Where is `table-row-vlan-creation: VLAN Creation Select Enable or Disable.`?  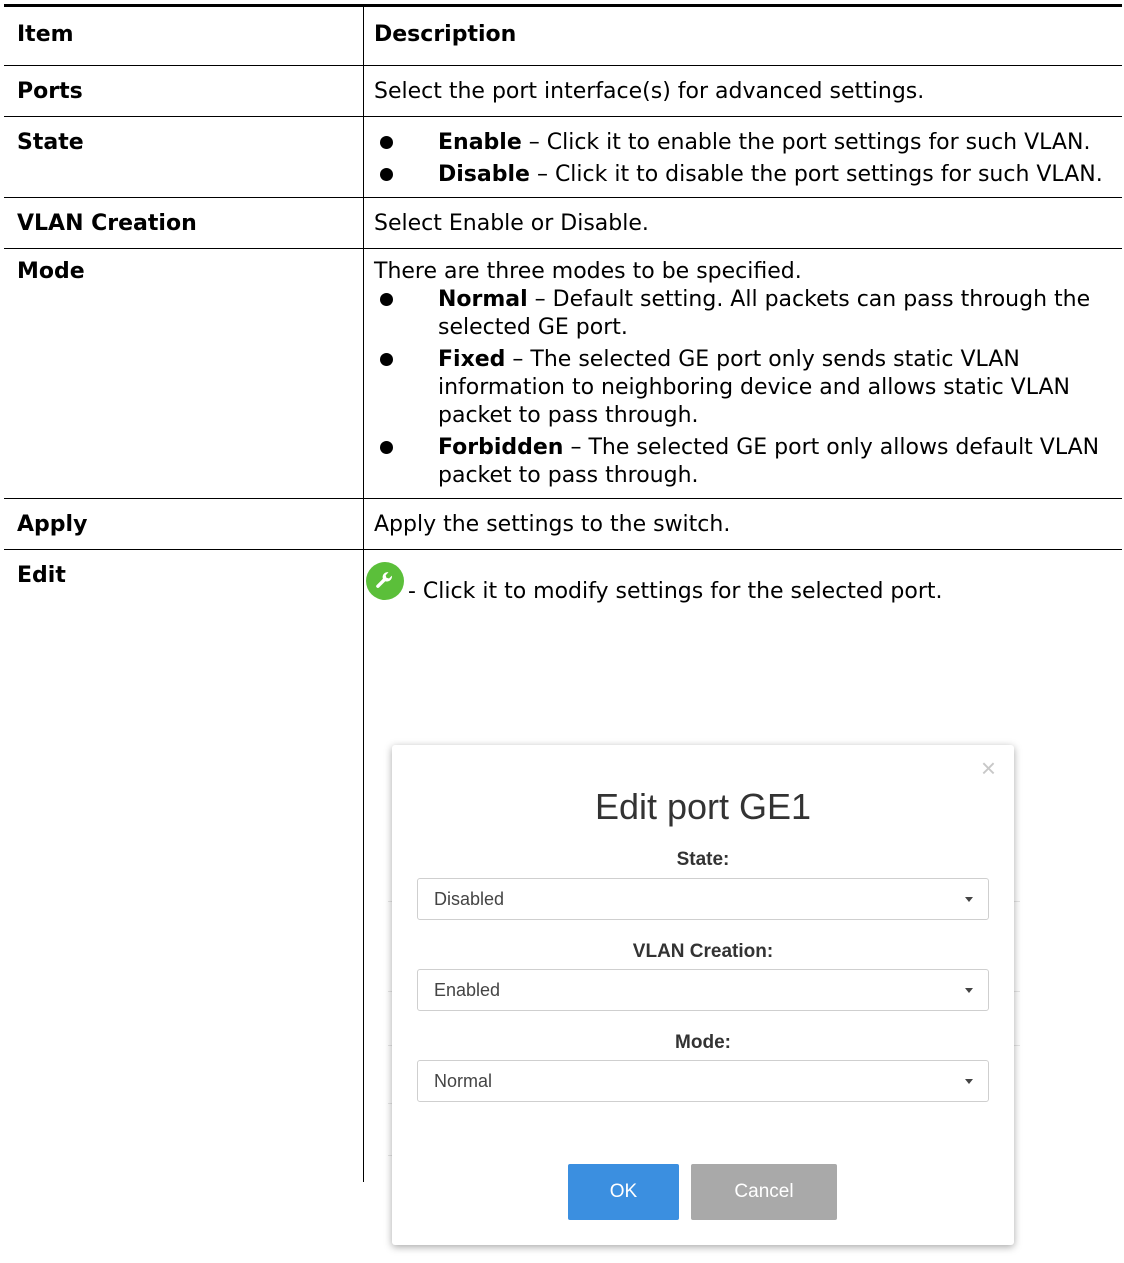 table-row-vlan-creation: VLAN Creation Select Enable or Disable. is located at coordinates (563, 223).